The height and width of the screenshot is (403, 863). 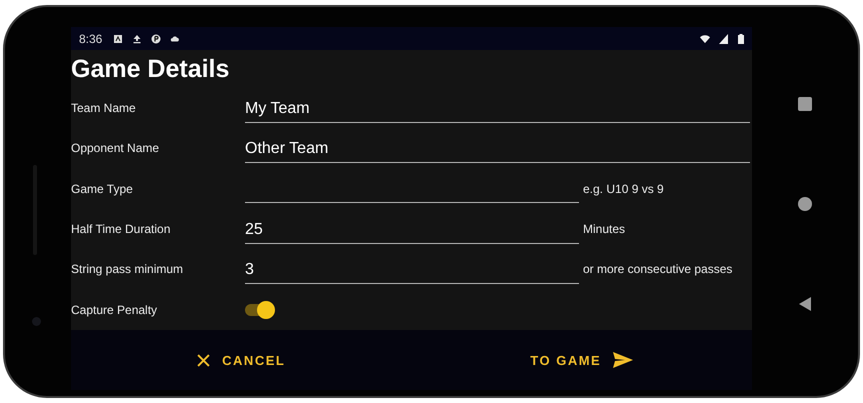 I want to click on toggle-switch, so click(x=260, y=310).